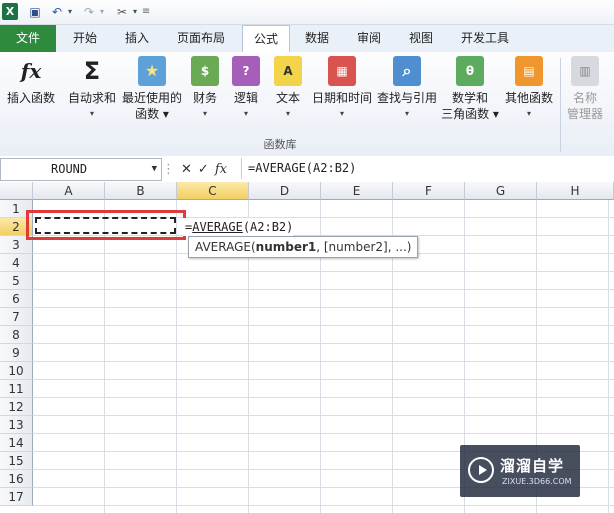 Image resolution: width=614 pixels, height=513 pixels. Describe the element at coordinates (141, 191) in the screenshot. I see `column-header-b: B` at that location.